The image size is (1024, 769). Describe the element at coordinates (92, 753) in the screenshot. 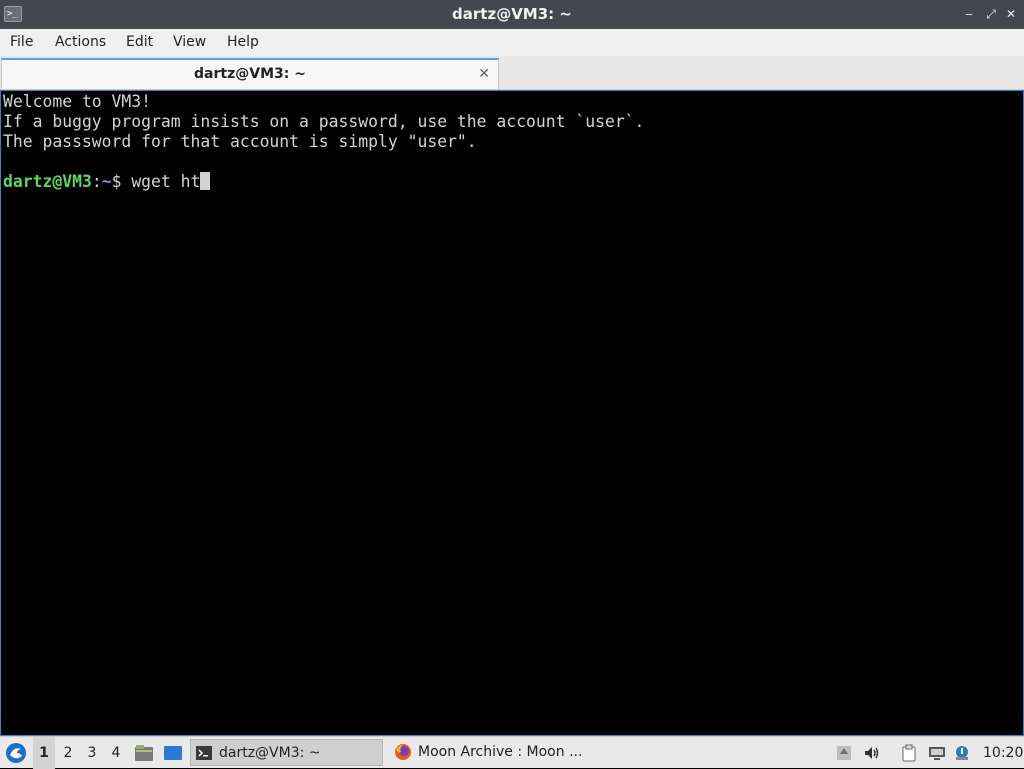

I see `workspace-3: 3` at that location.